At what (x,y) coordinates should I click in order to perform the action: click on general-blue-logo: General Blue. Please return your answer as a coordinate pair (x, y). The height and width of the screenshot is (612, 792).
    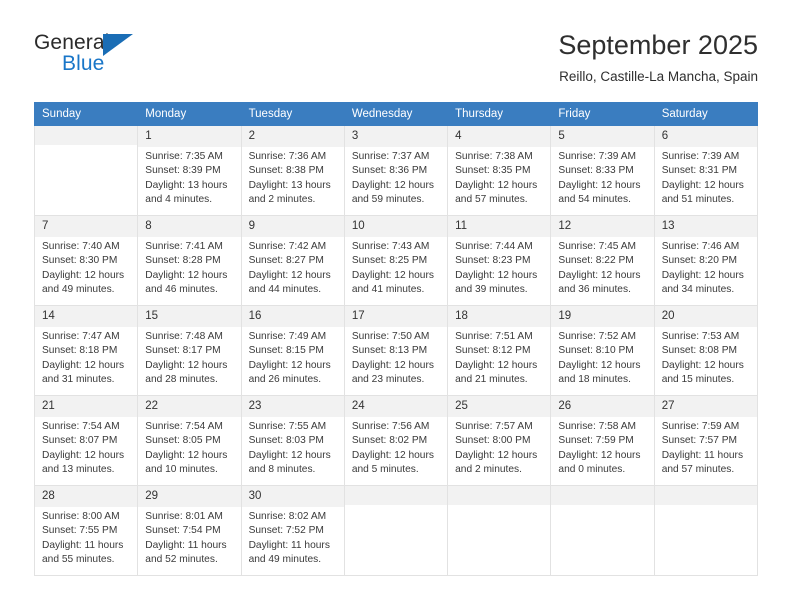
    Looking at the image, I should click on (94, 52).